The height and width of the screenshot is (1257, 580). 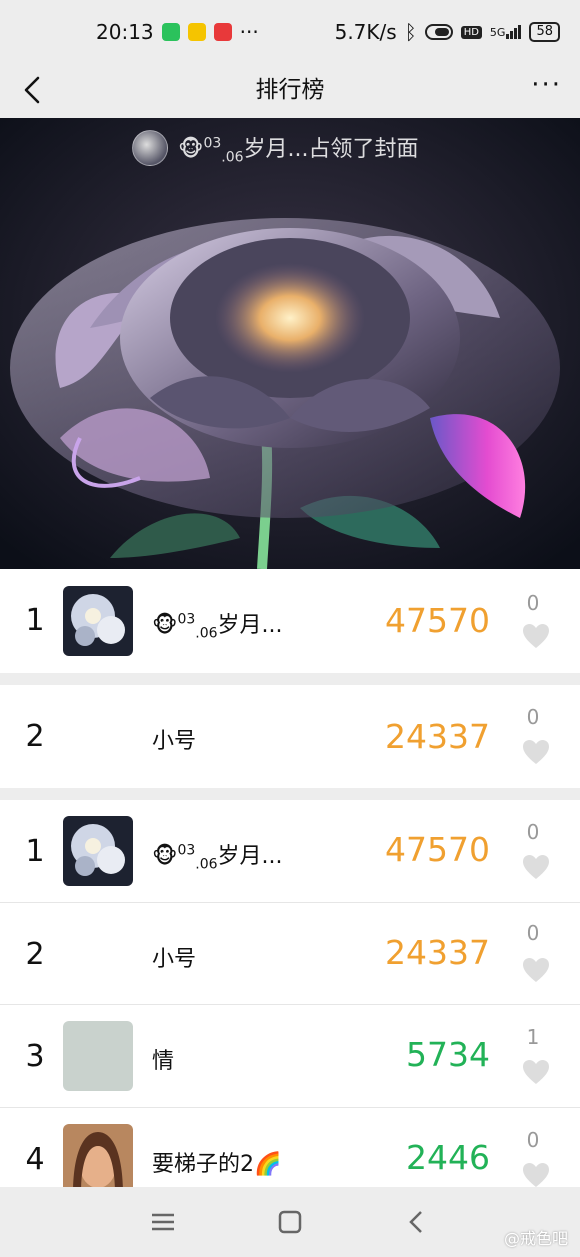 I want to click on battery-indicator: 58, so click(x=544, y=32).